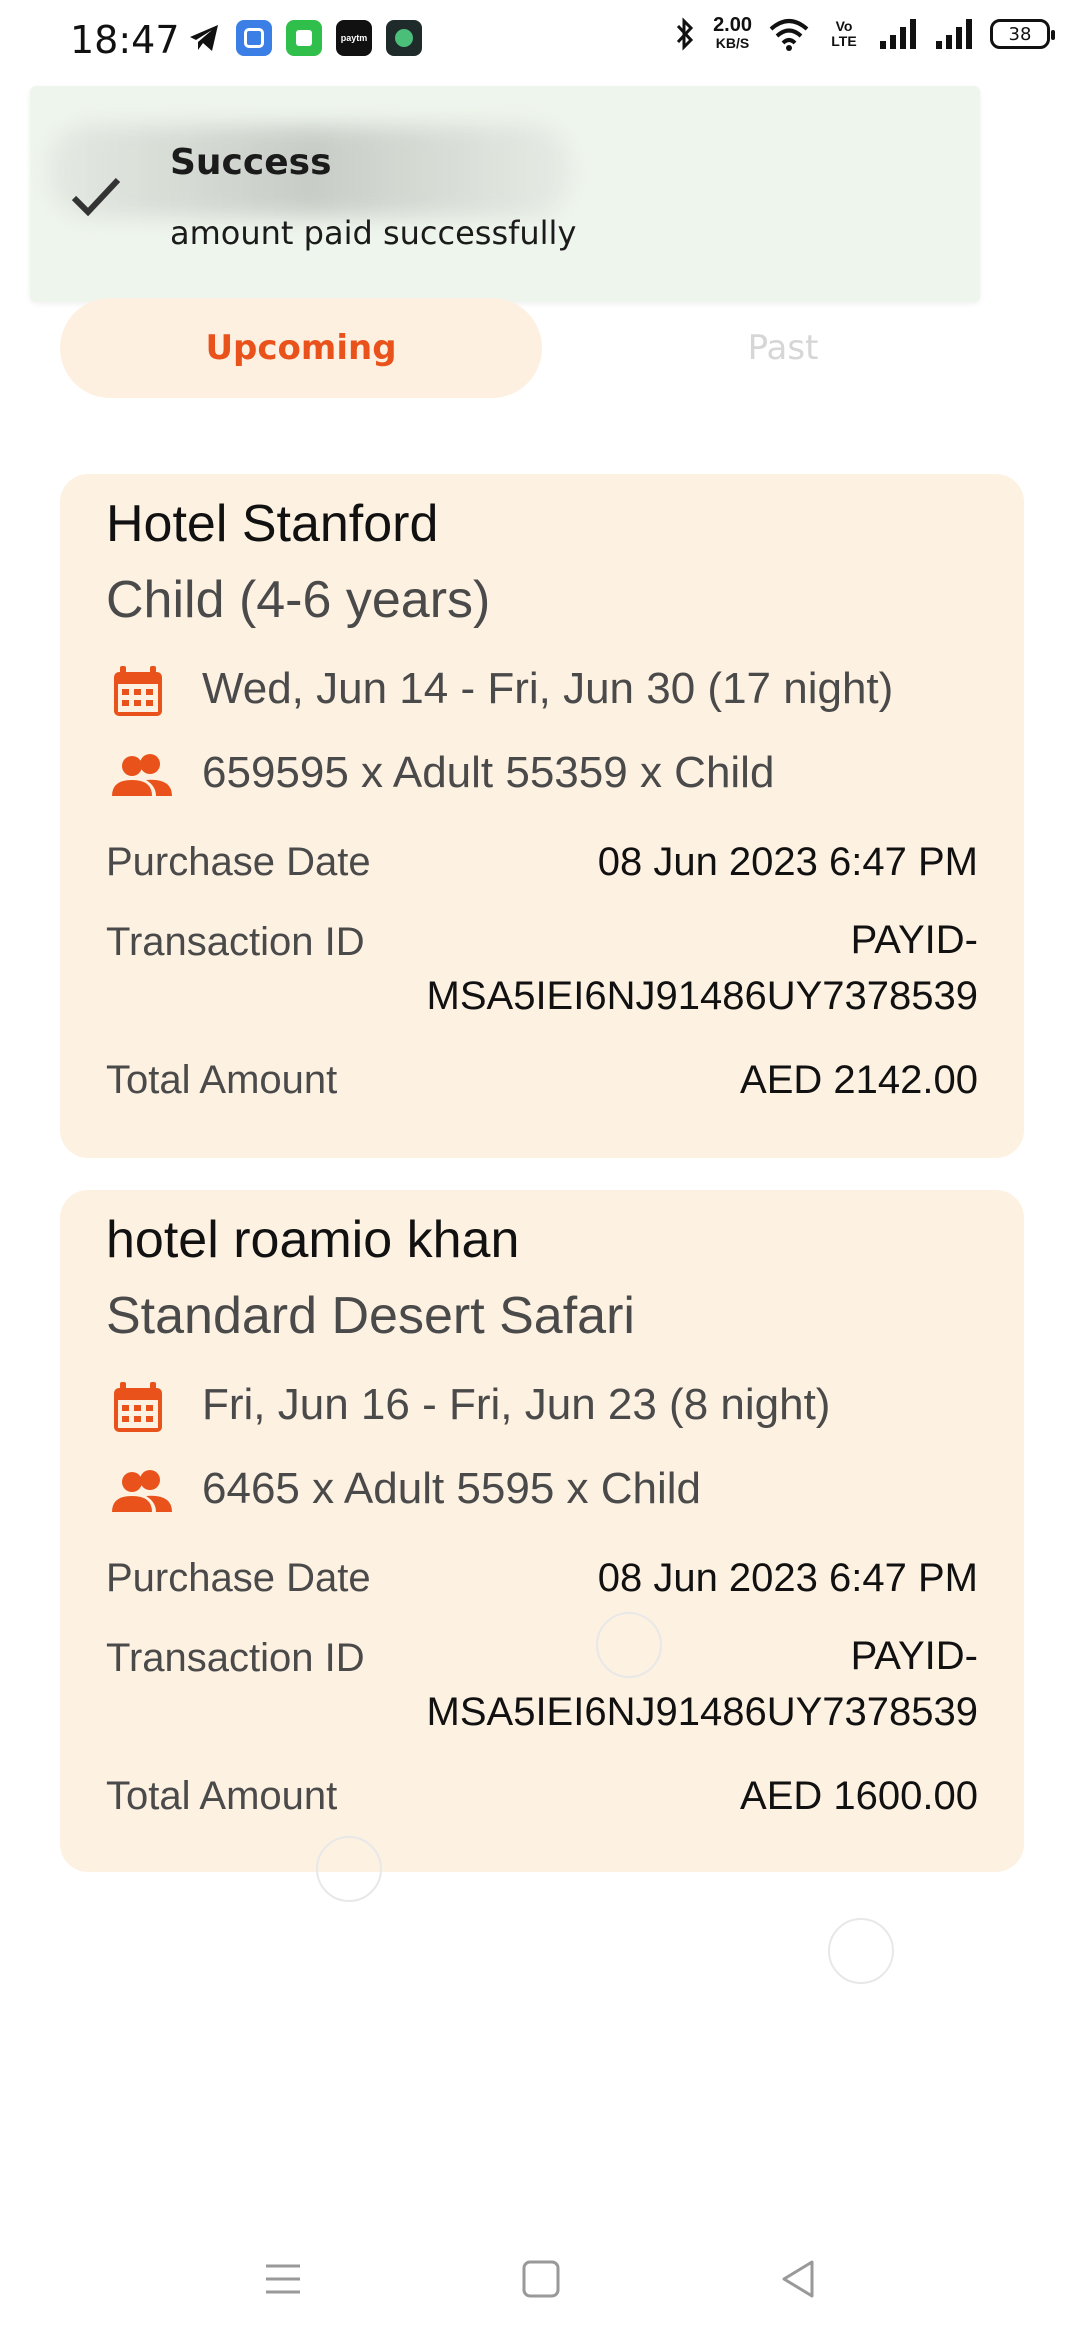 Image resolution: width=1080 pixels, height=2340 pixels. I want to click on network-speed-unit: KB/S, so click(732, 43).